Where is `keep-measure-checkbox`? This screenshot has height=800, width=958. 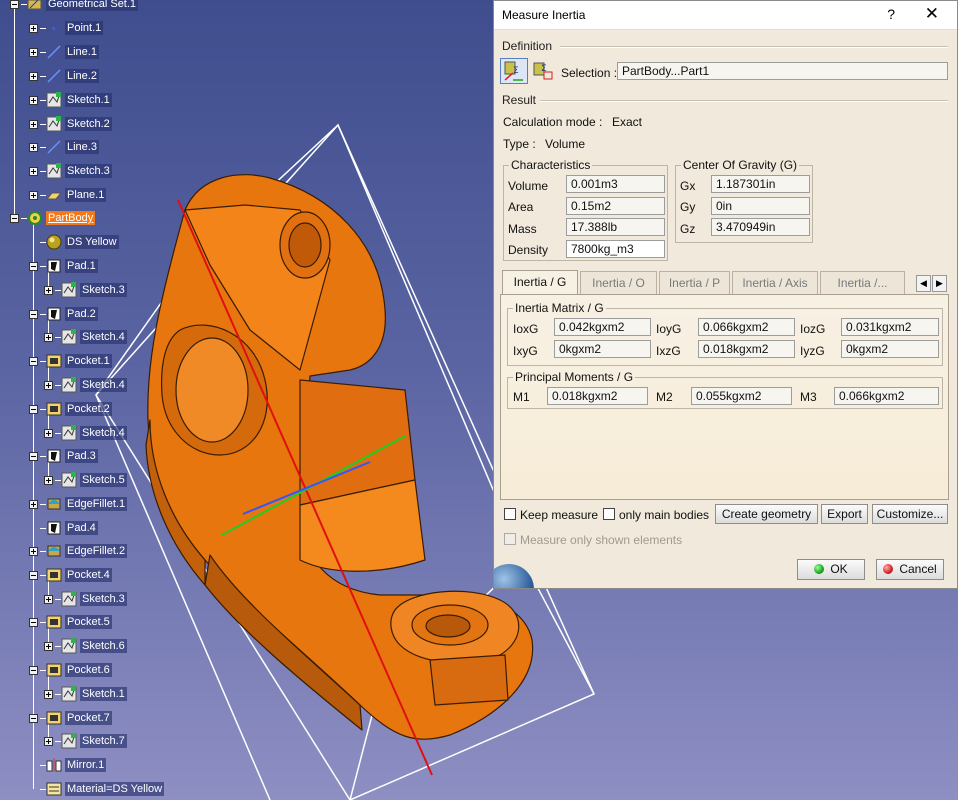
keep-measure-checkbox is located at coordinates (510, 514).